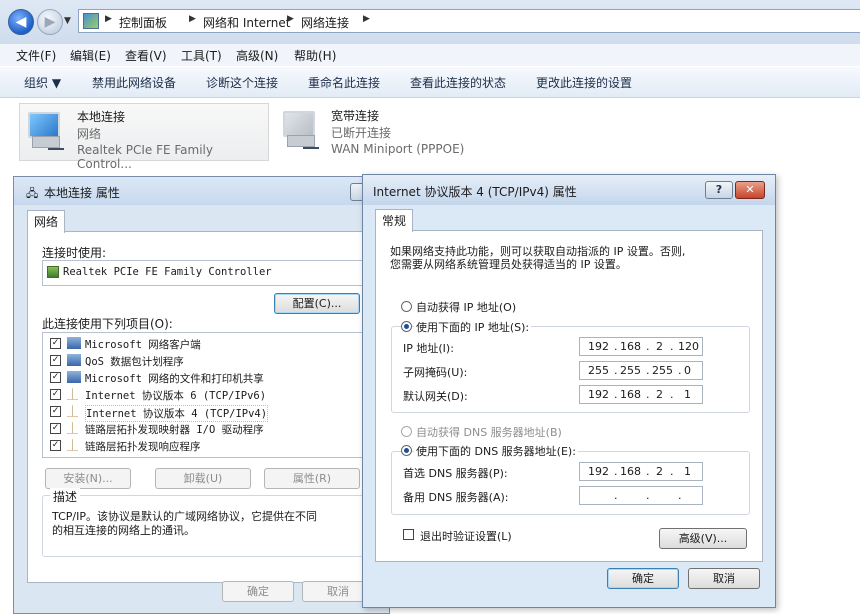 The height and width of the screenshot is (614, 860). Describe the element at coordinates (641, 346) in the screenshot. I see `ip-address-field: 192. 168. 2. 120` at that location.